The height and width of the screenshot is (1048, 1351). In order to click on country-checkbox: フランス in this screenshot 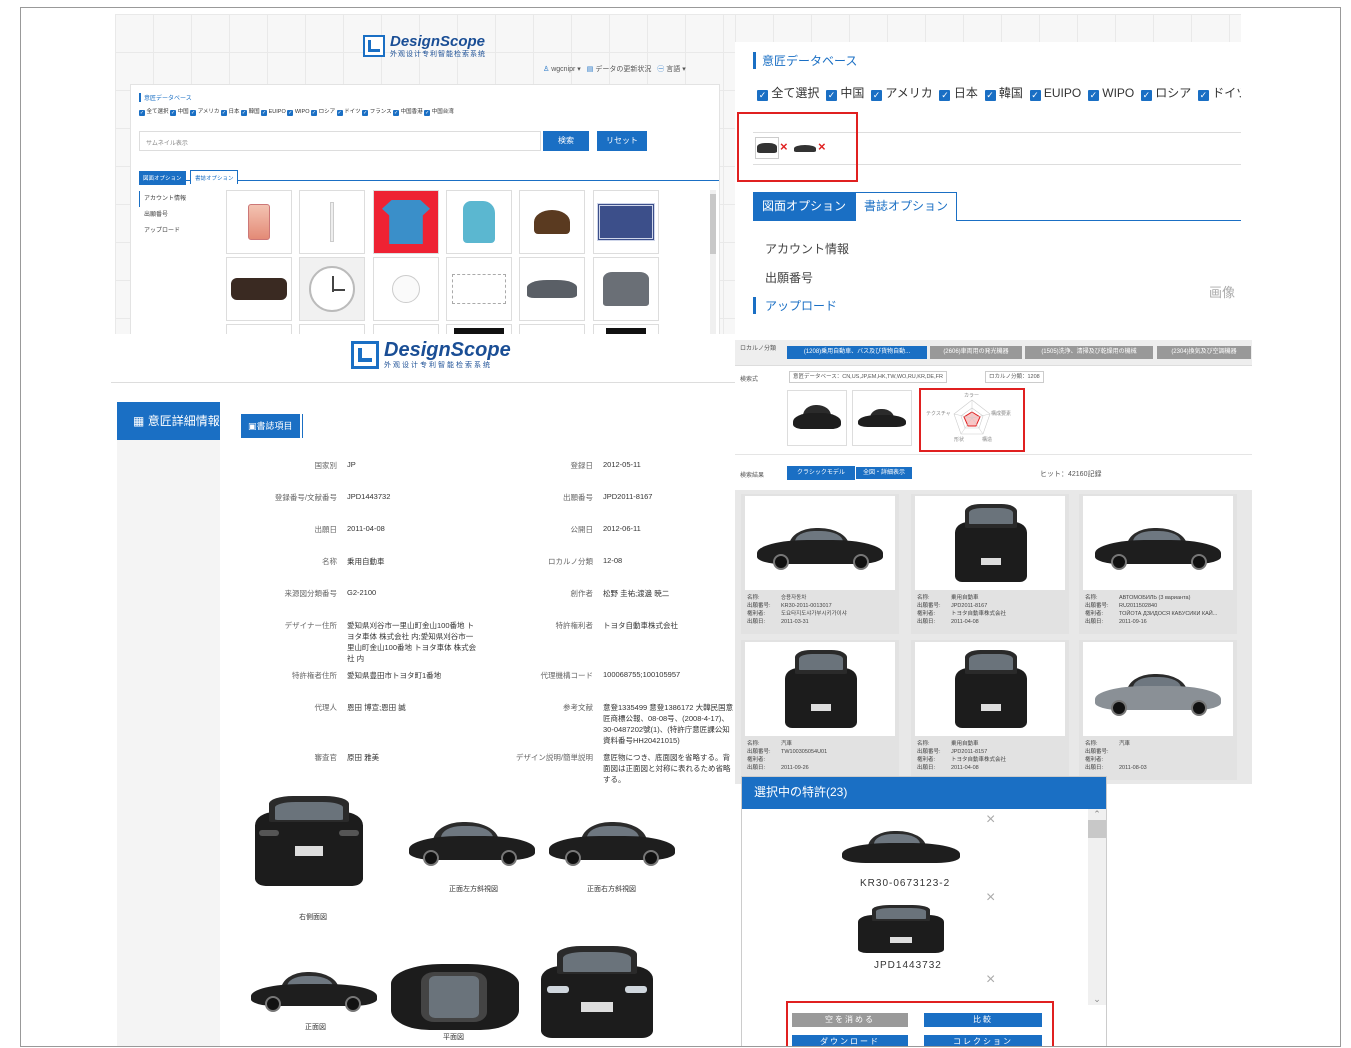, I will do `click(377, 112)`.